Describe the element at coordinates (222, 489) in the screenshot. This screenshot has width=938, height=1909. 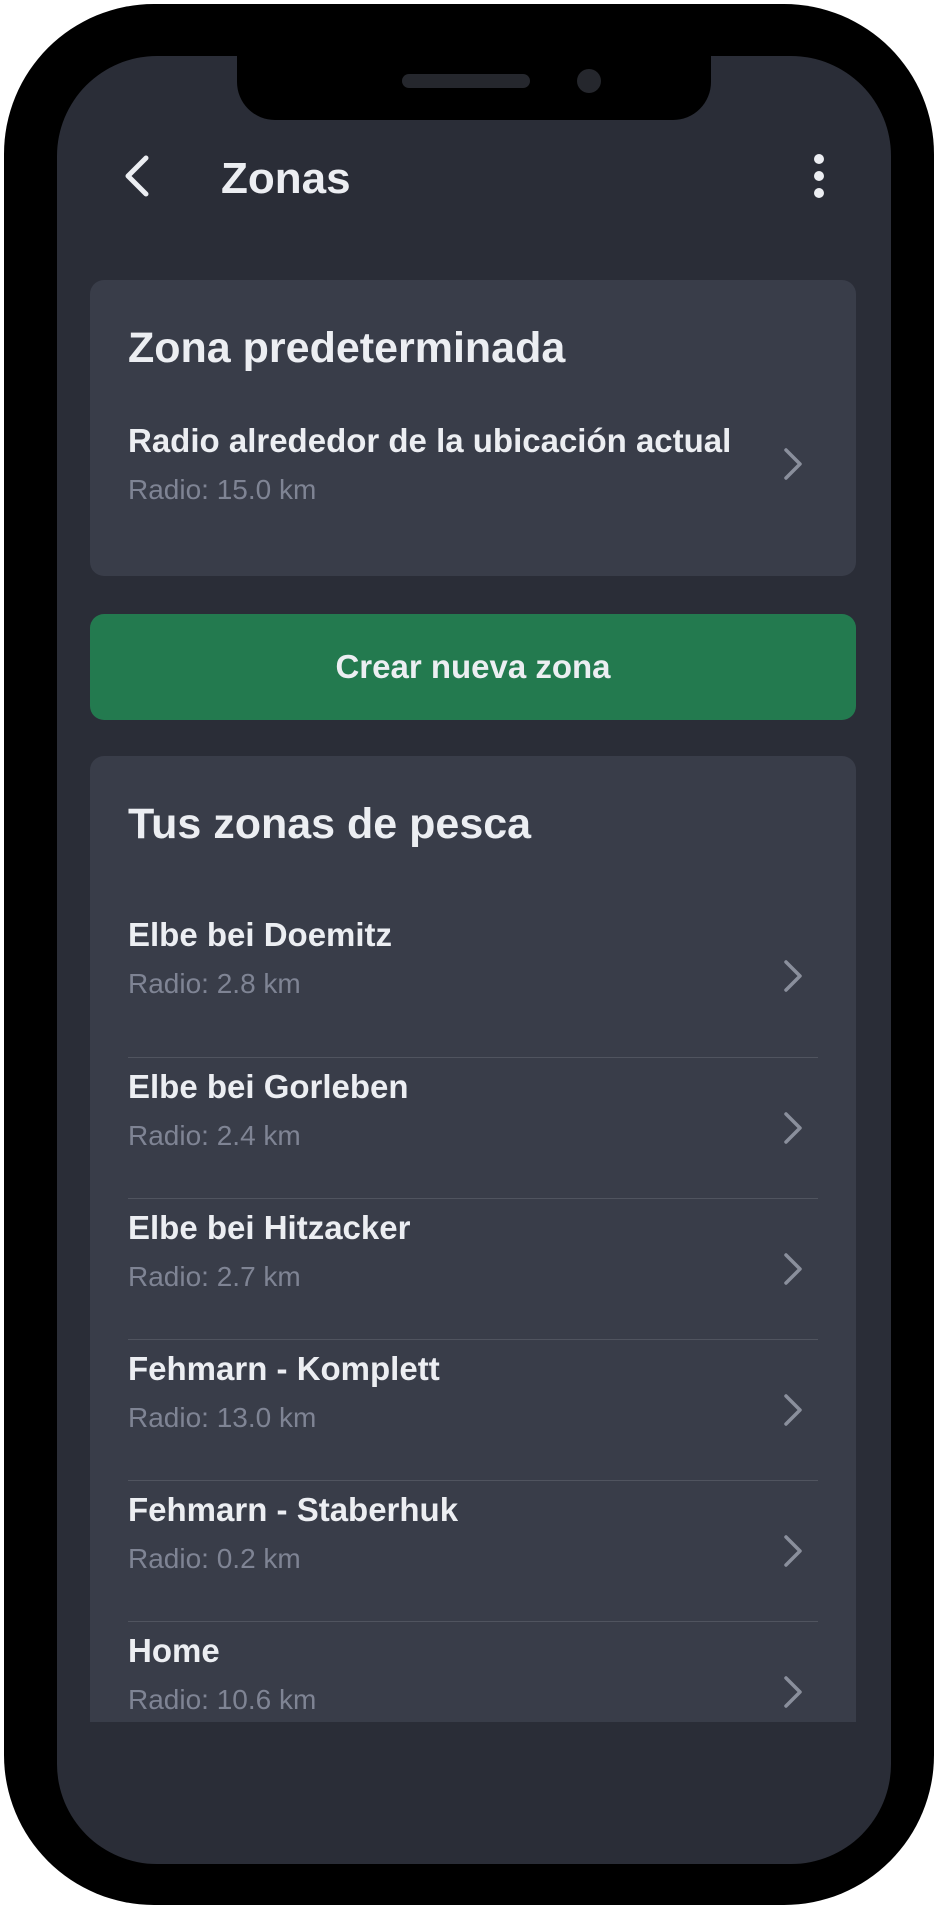
I see `zone-radius: Radio: 15.0 km` at that location.